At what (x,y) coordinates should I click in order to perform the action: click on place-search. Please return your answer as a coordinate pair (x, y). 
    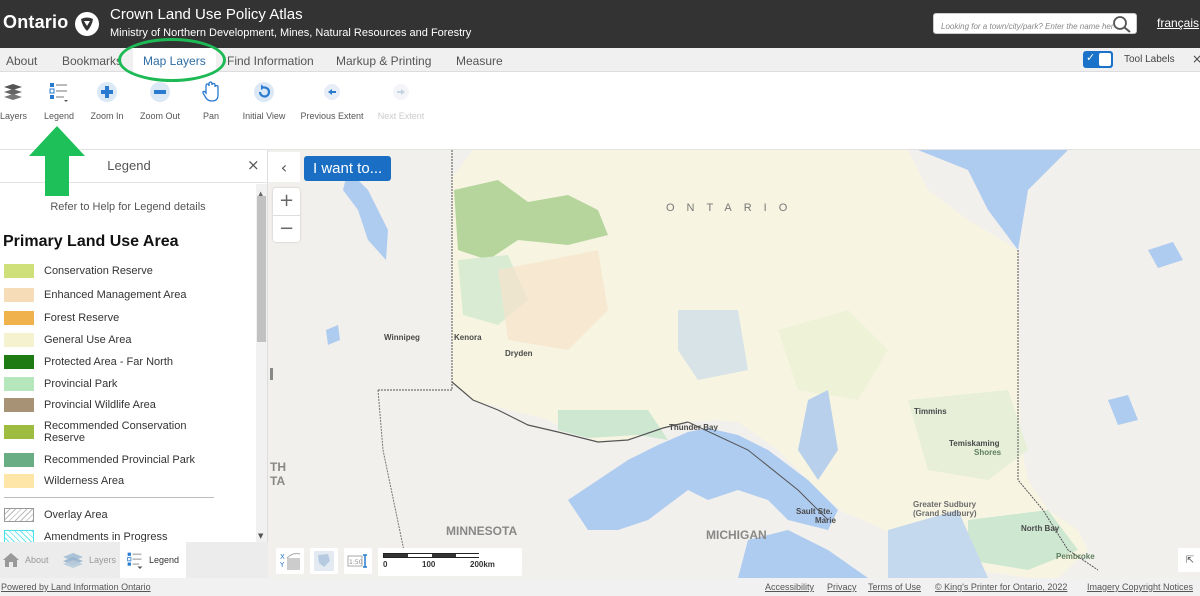
    Looking at the image, I should click on (1035, 25).